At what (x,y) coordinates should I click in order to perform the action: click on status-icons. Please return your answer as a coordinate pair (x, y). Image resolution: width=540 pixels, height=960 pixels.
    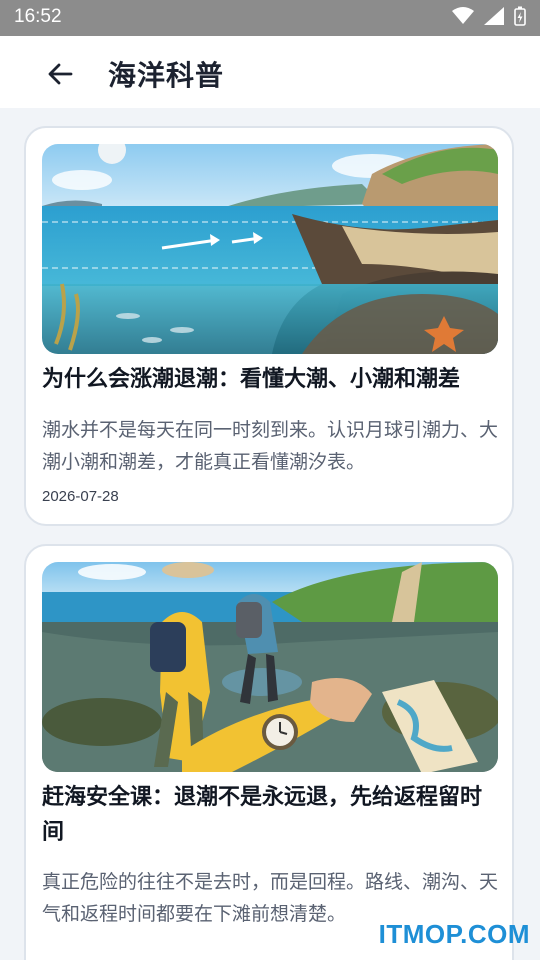
    Looking at the image, I should click on (489, 16).